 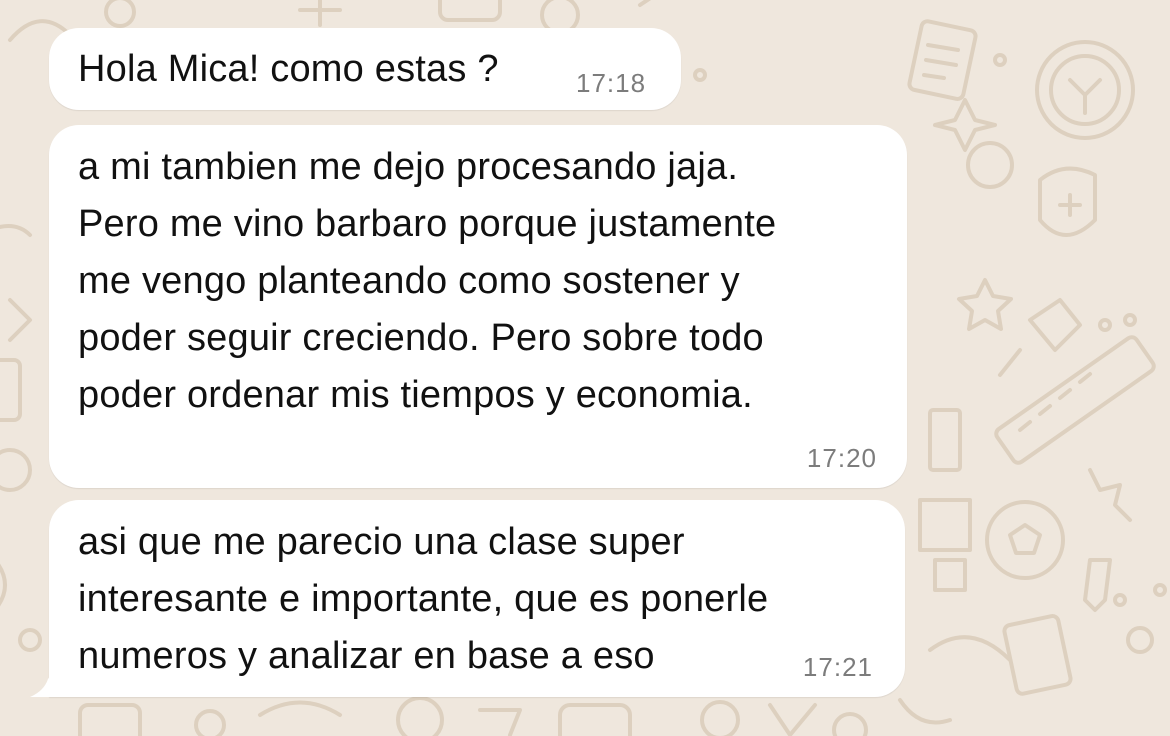 What do you see at coordinates (611, 83) in the screenshot?
I see `message-timestamp: 17:18` at bounding box center [611, 83].